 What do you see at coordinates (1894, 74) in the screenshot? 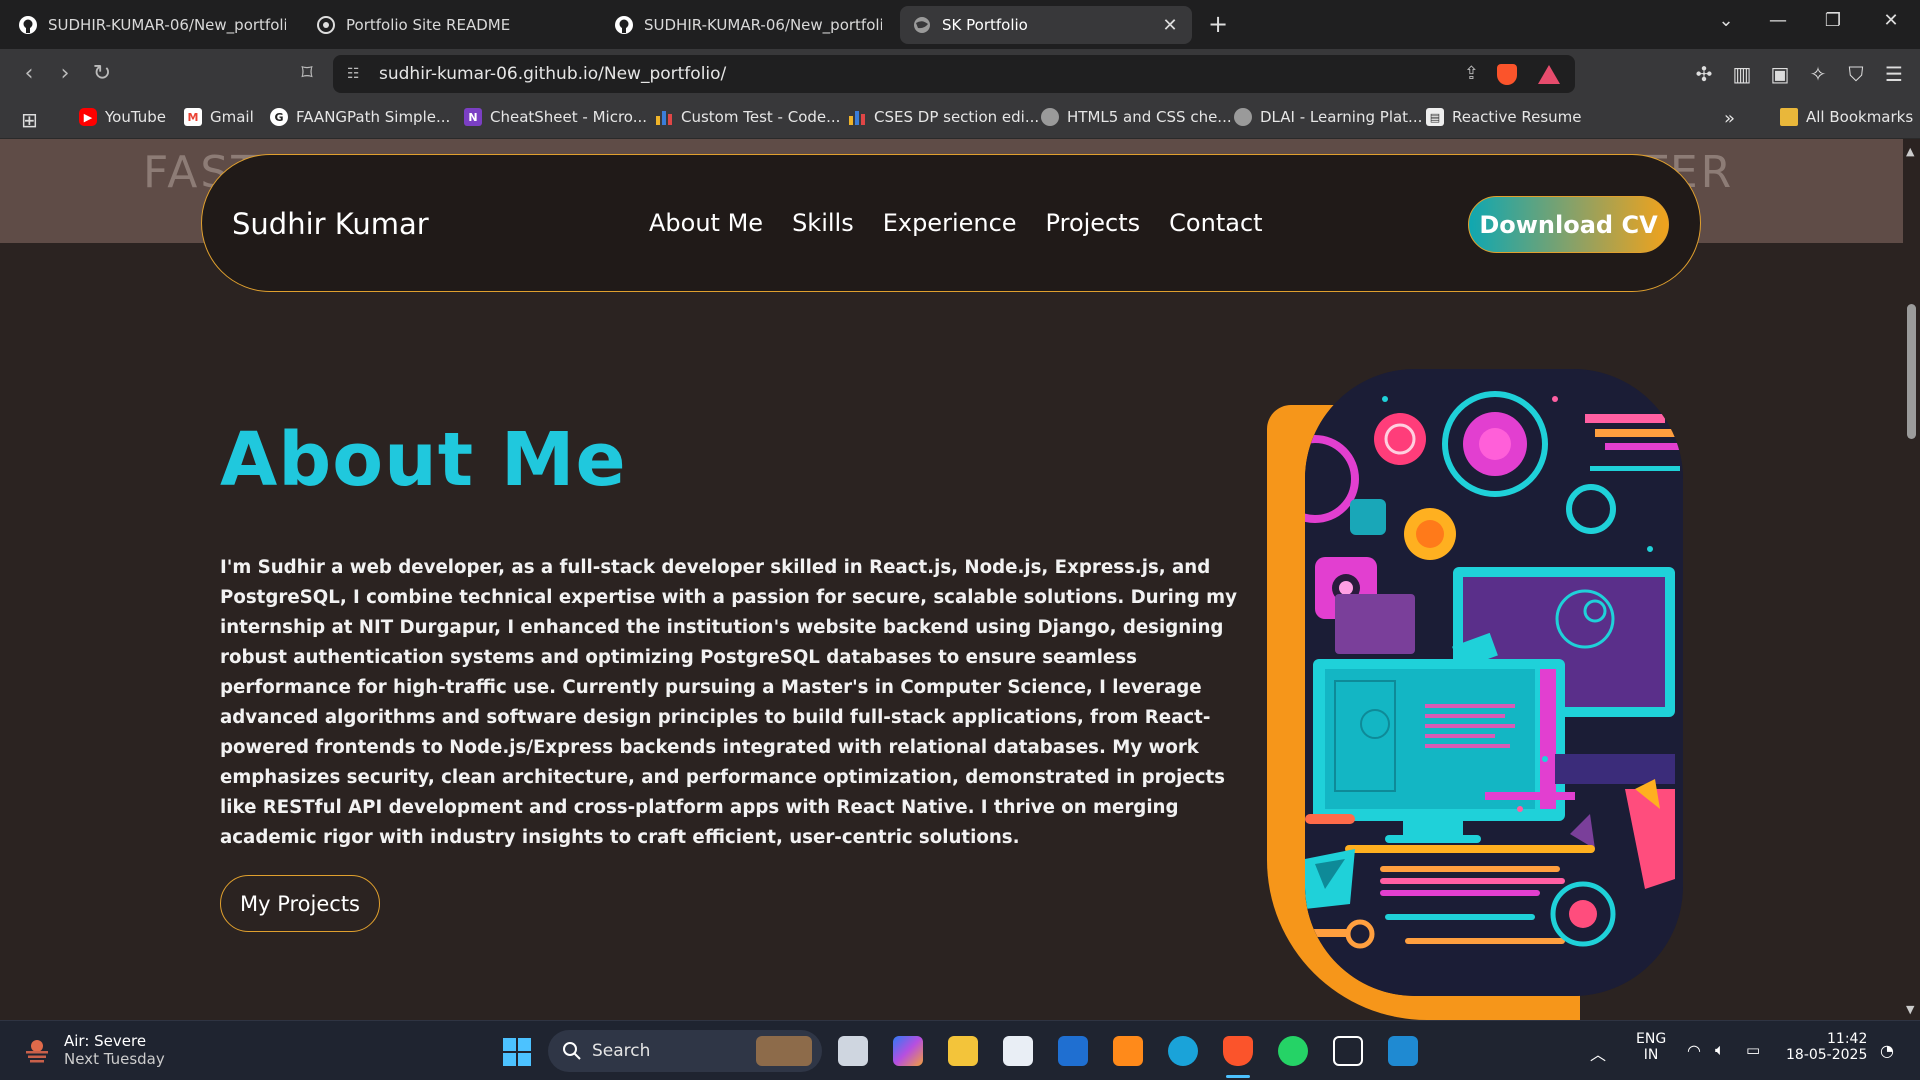
I see `menu-icon: ☰` at bounding box center [1894, 74].